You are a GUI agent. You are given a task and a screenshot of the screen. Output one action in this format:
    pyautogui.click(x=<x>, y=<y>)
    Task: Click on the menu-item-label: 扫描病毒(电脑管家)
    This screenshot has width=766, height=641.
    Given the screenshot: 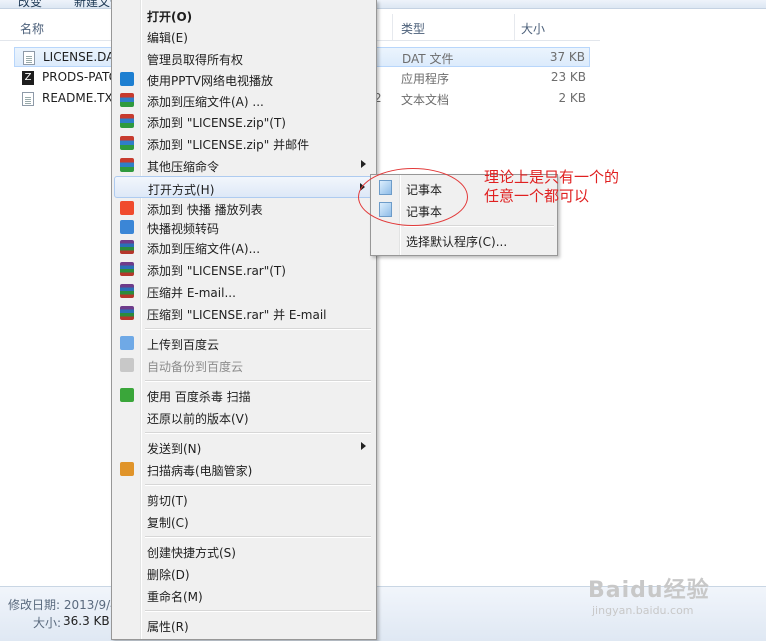 What is the action you would take?
    pyautogui.click(x=200, y=471)
    